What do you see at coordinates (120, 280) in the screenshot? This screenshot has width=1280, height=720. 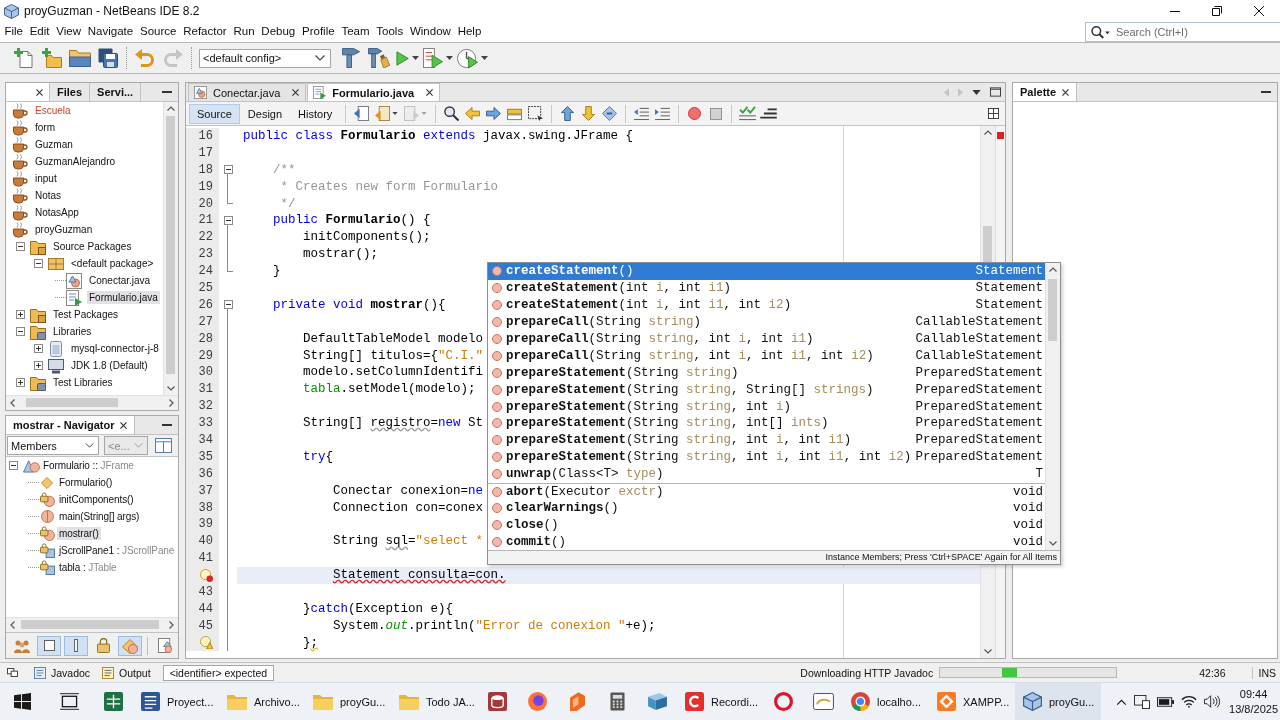 I see `tree-item: Conectar.java` at bounding box center [120, 280].